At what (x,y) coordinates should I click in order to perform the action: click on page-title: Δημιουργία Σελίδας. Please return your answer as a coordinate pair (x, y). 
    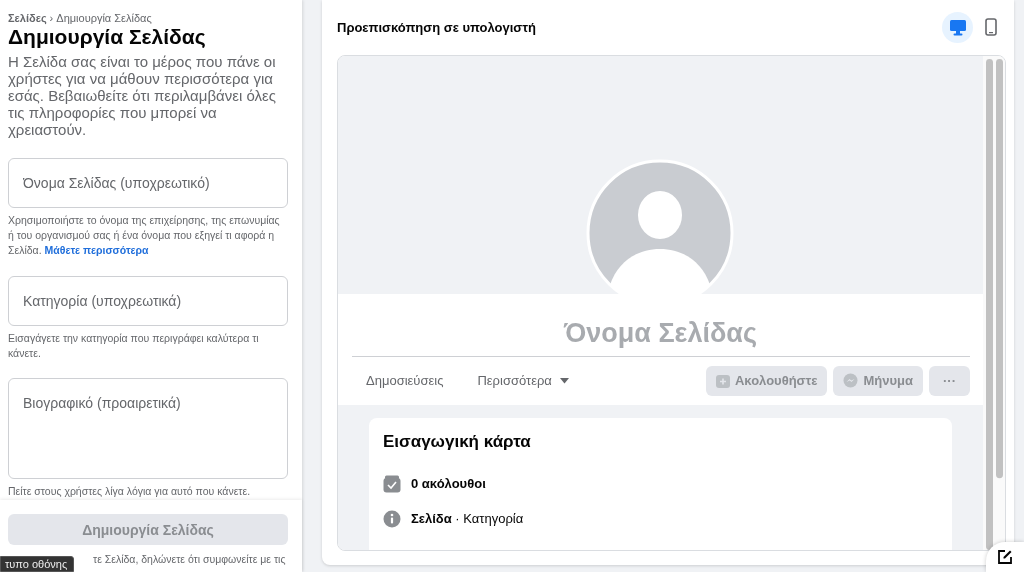
    Looking at the image, I should click on (107, 37).